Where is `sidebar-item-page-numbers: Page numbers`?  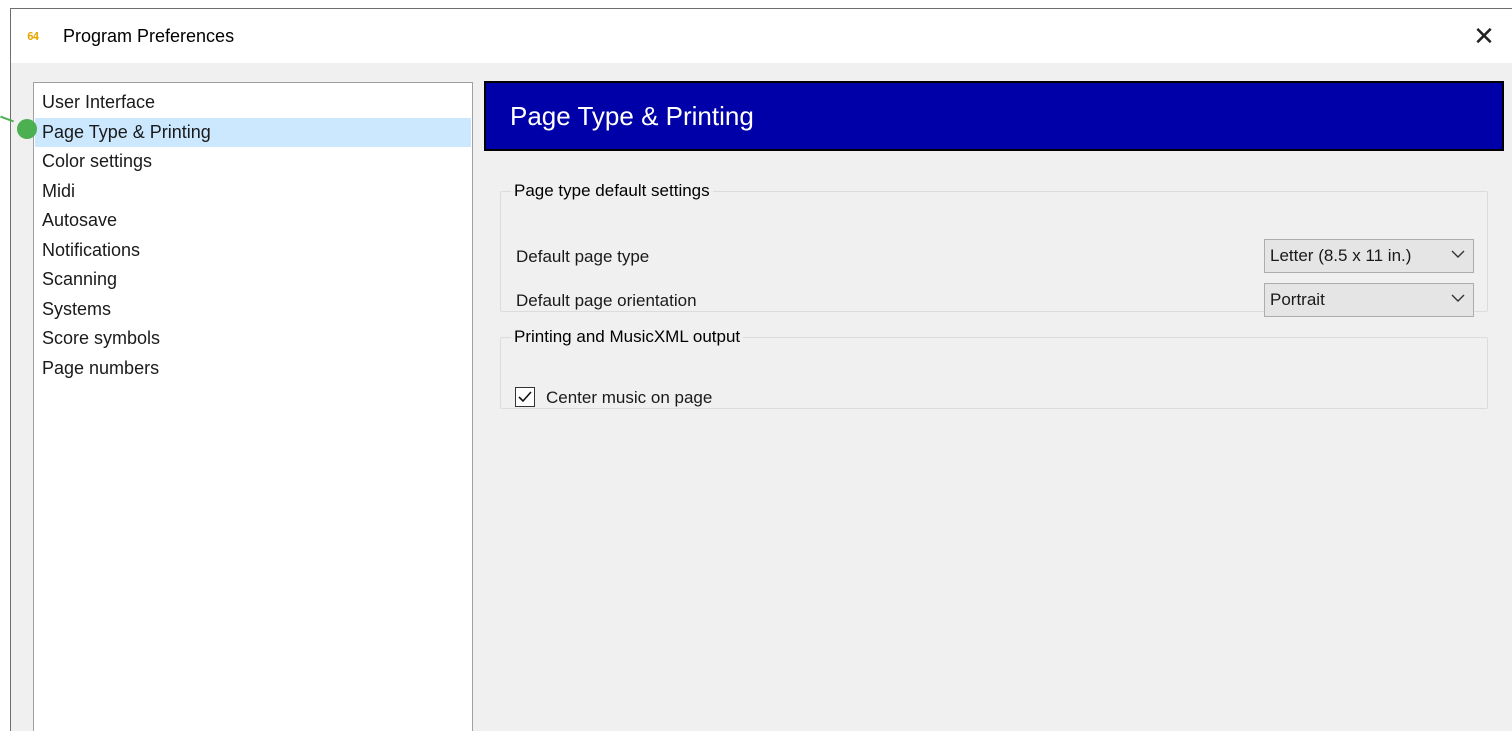 sidebar-item-page-numbers: Page numbers is located at coordinates (253, 369).